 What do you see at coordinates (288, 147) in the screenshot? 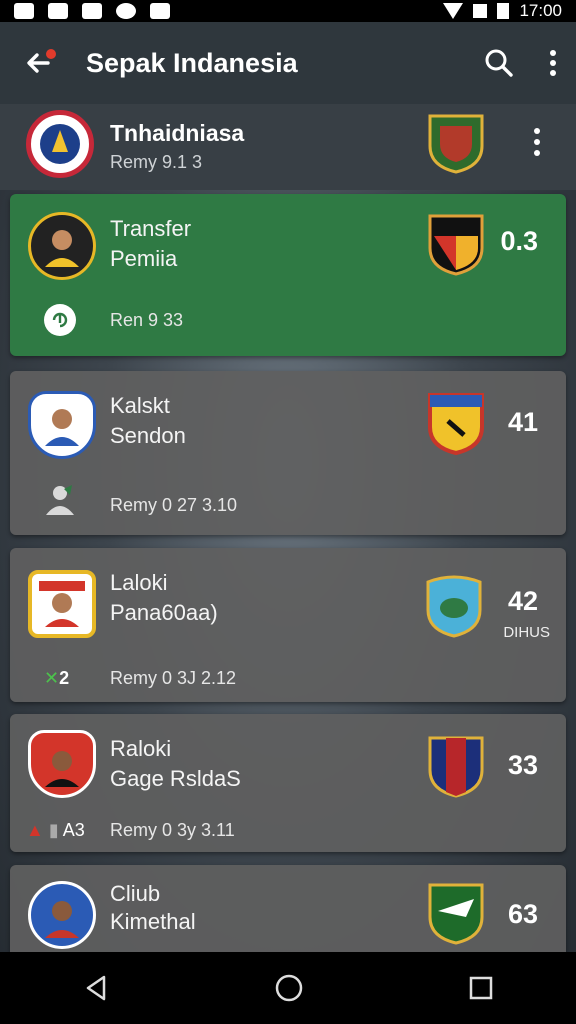
I see `list-header: Tnhaidniasa Remy 9.1 3` at bounding box center [288, 147].